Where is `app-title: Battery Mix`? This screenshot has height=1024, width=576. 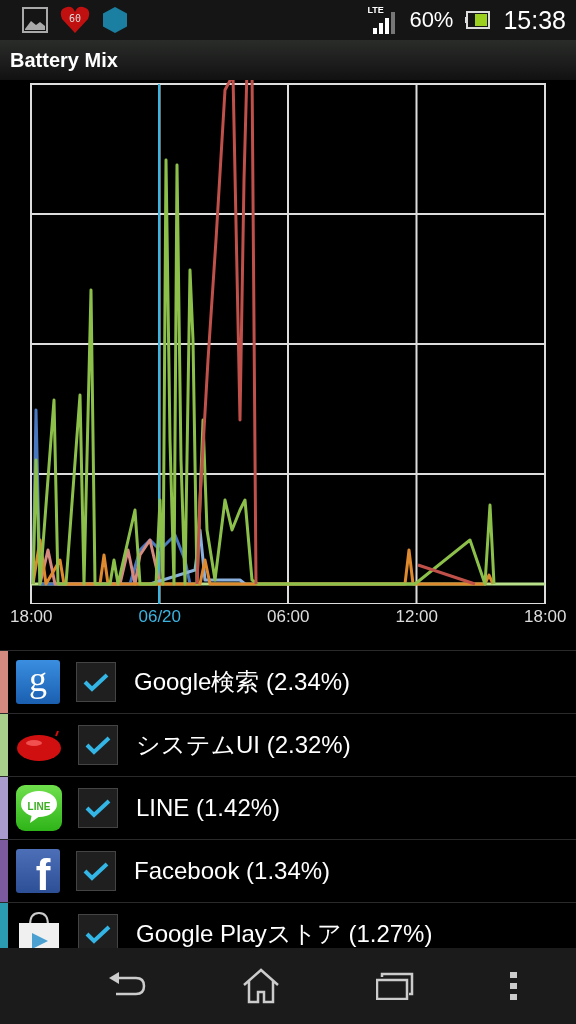
app-title: Battery Mix is located at coordinates (64, 60).